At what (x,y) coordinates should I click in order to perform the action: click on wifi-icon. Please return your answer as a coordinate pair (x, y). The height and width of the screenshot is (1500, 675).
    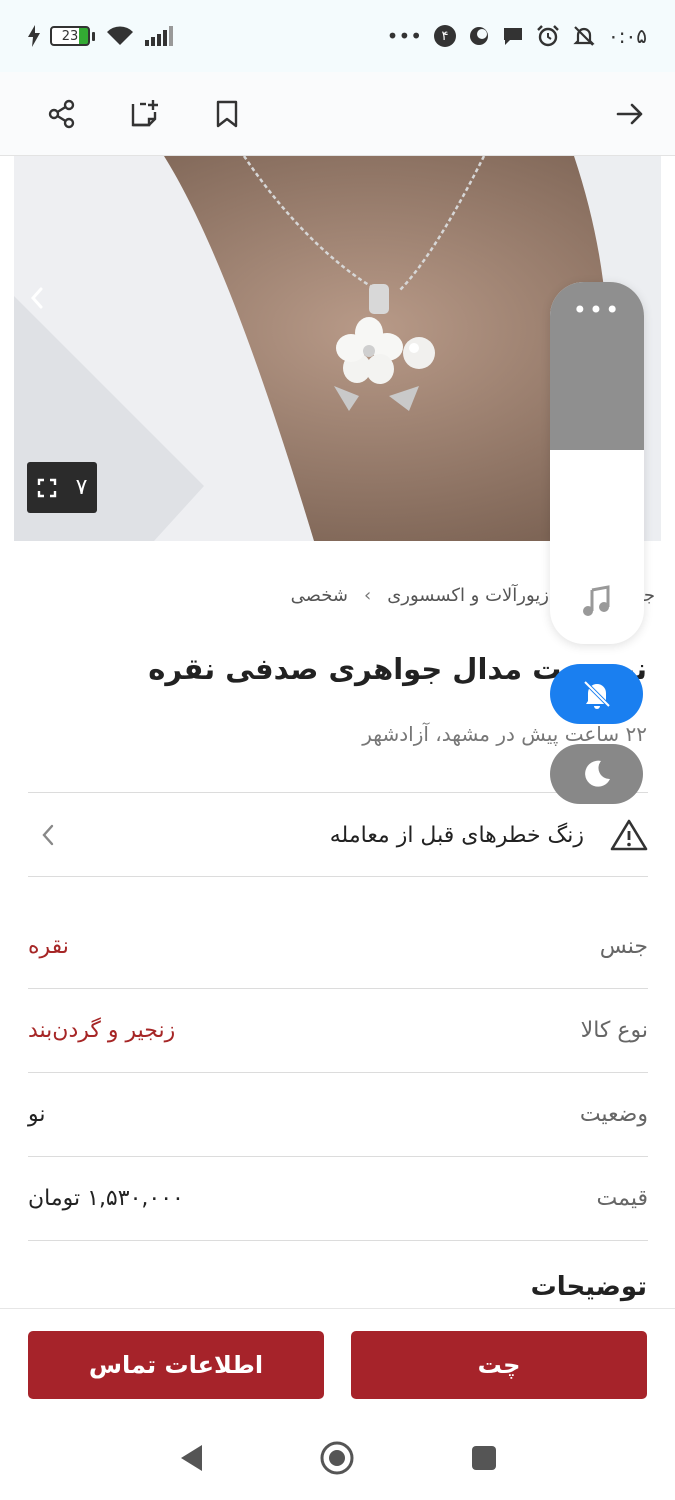
    Looking at the image, I should click on (120, 35).